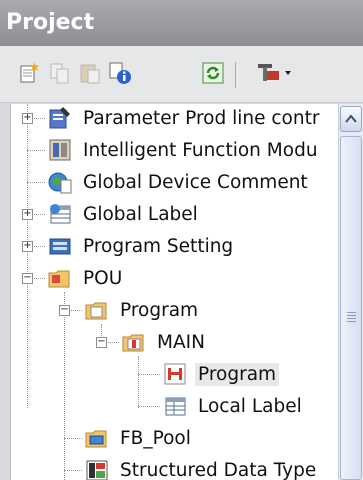  I want to click on tree-item-label: Global Label, so click(140, 214).